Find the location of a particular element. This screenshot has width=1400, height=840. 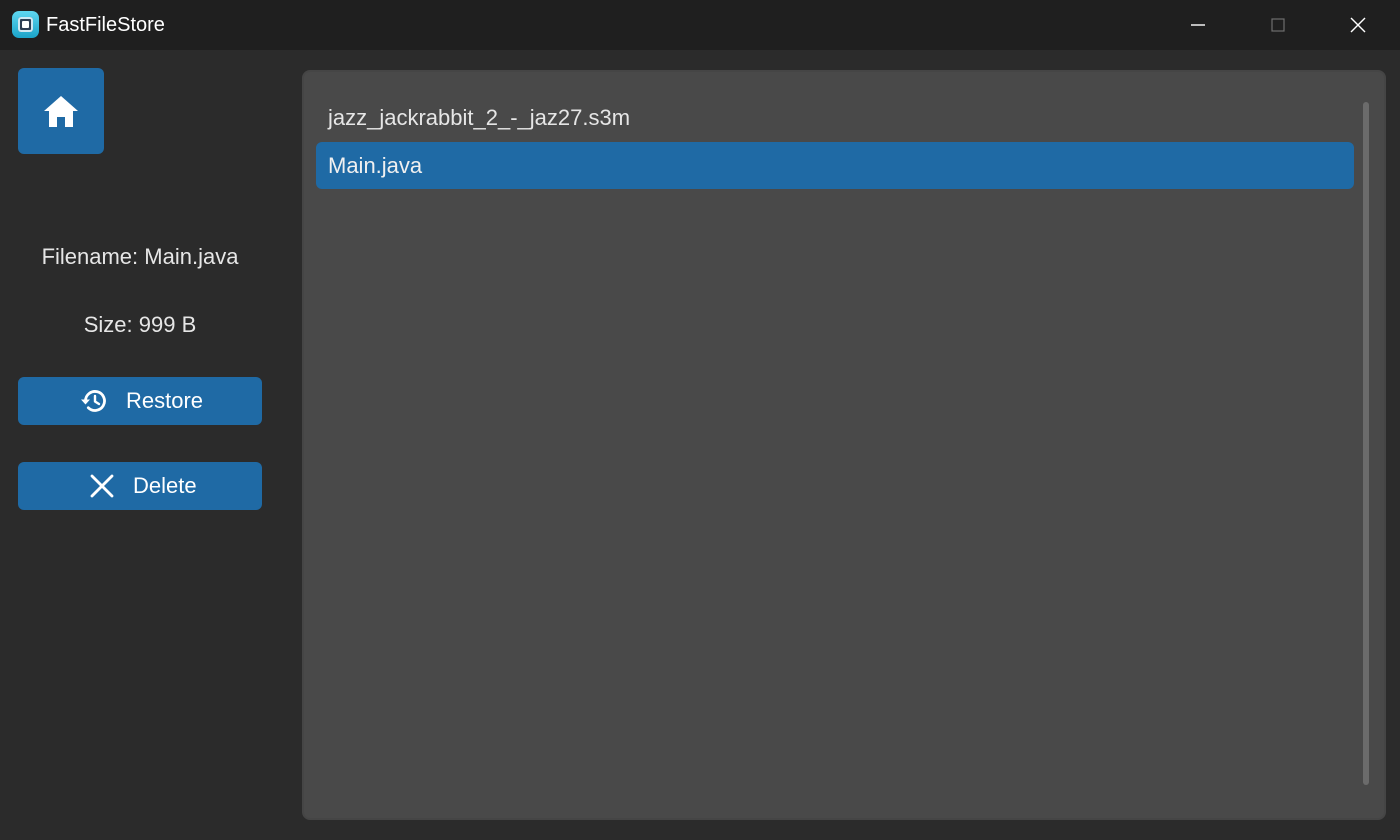

home-button is located at coordinates (61, 111).